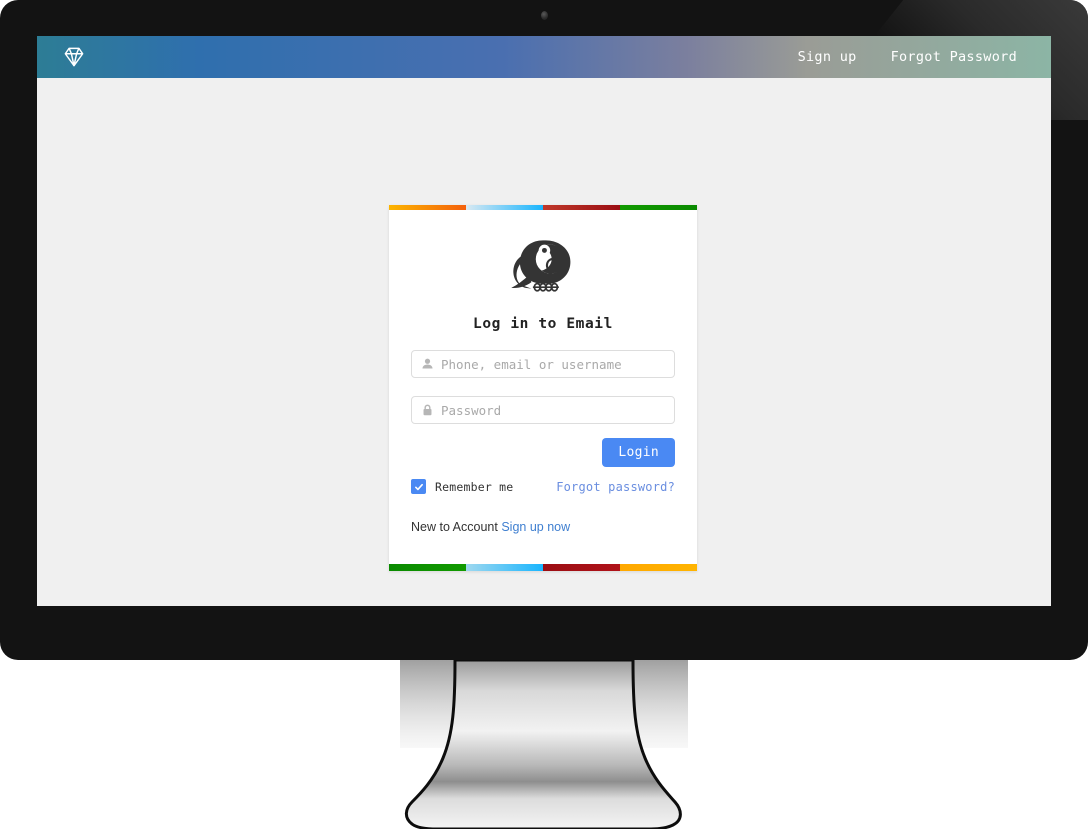  What do you see at coordinates (543, 324) in the screenshot?
I see `page-title: Log in to Email` at bounding box center [543, 324].